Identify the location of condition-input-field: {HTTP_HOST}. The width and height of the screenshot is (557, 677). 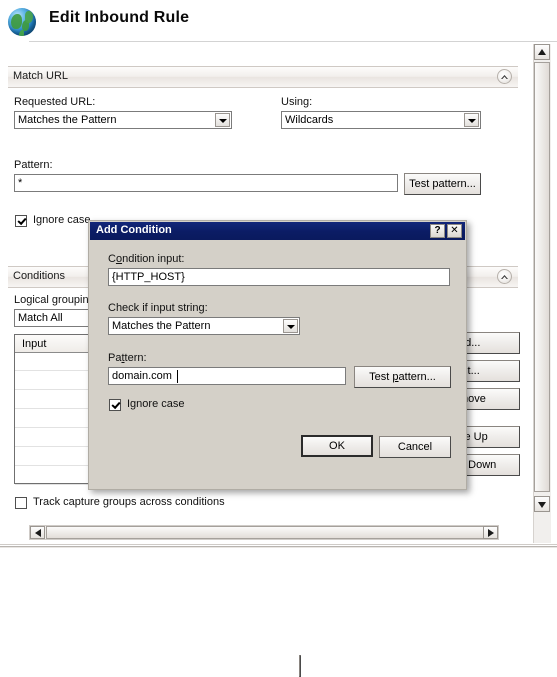
(279, 277).